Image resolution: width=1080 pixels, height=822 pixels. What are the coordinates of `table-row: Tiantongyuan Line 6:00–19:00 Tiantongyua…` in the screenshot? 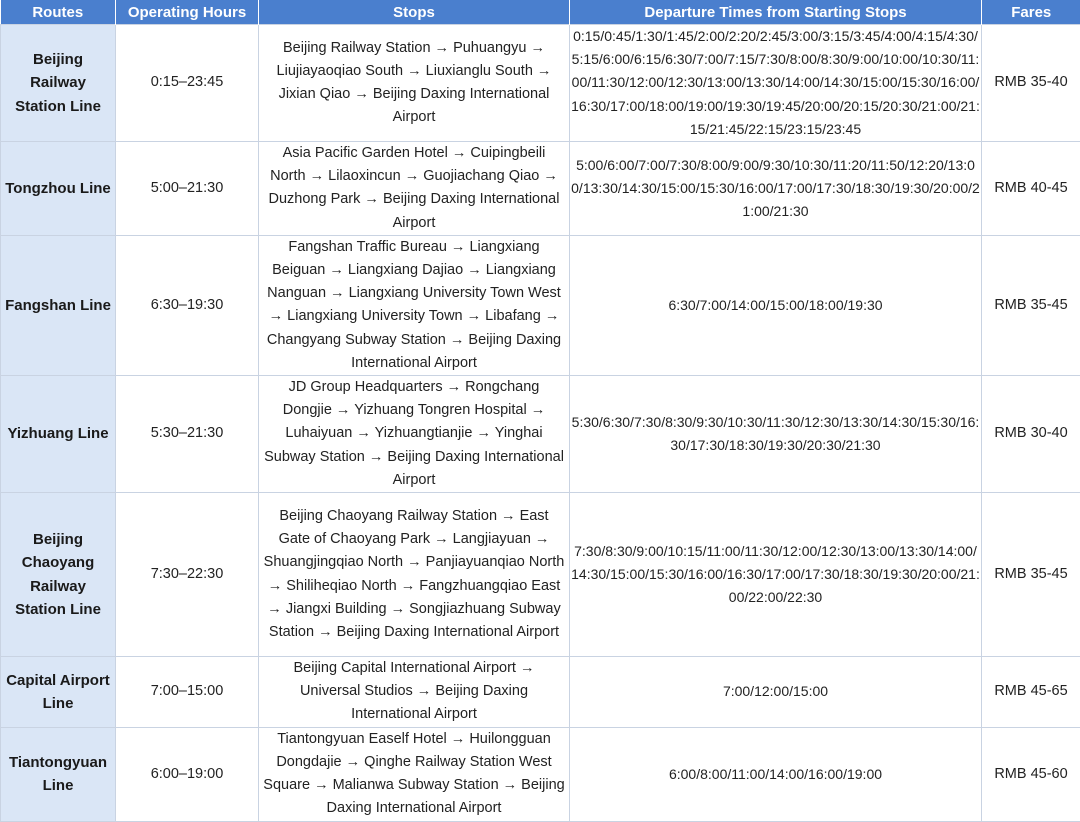 It's located at (540, 774).